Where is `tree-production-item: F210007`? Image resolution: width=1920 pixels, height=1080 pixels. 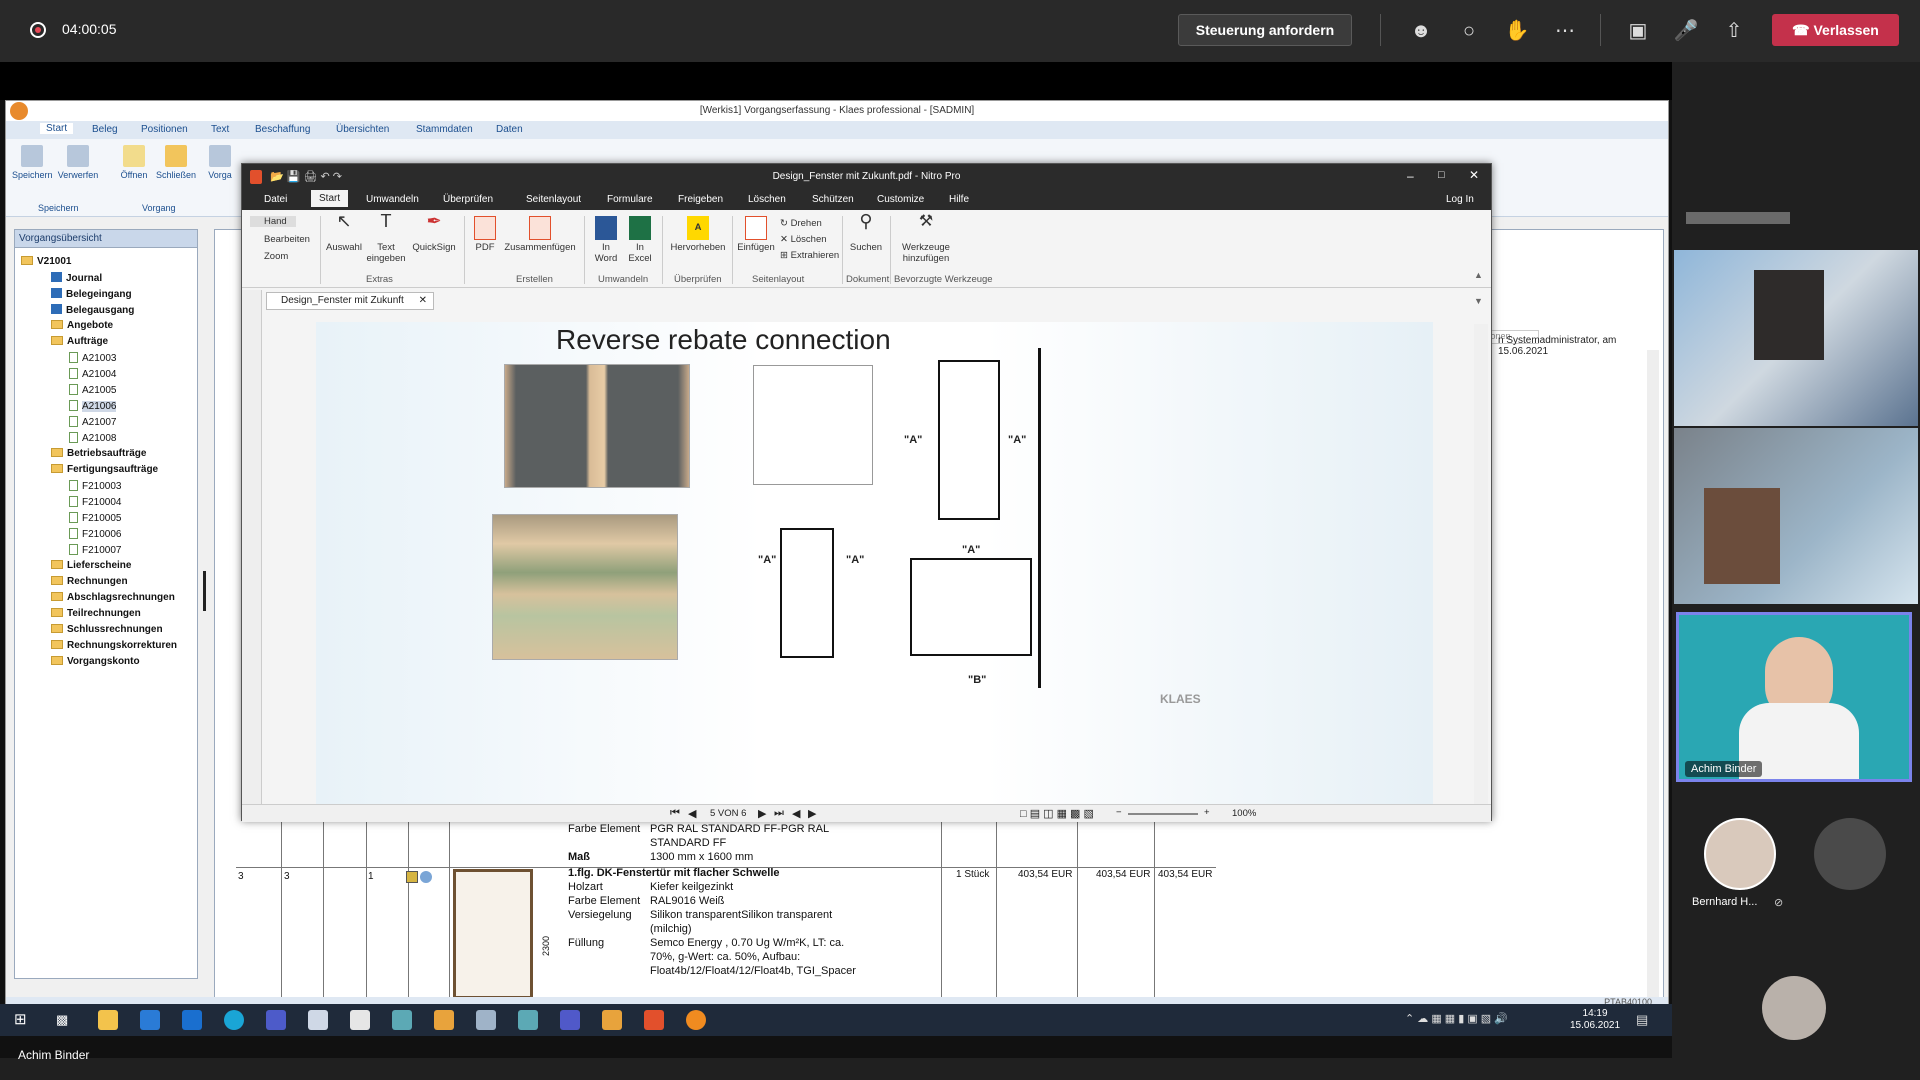 tree-production-item: F210007 is located at coordinates (95, 550).